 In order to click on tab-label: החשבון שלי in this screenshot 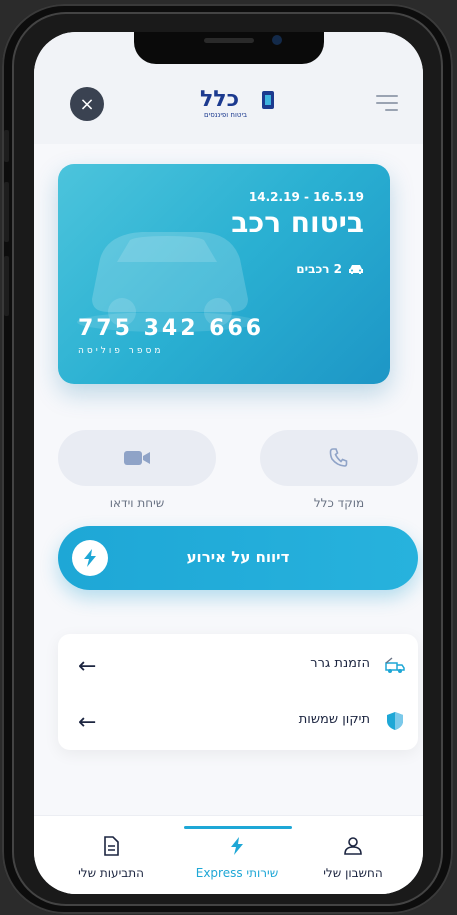, I will do `click(353, 873)`.